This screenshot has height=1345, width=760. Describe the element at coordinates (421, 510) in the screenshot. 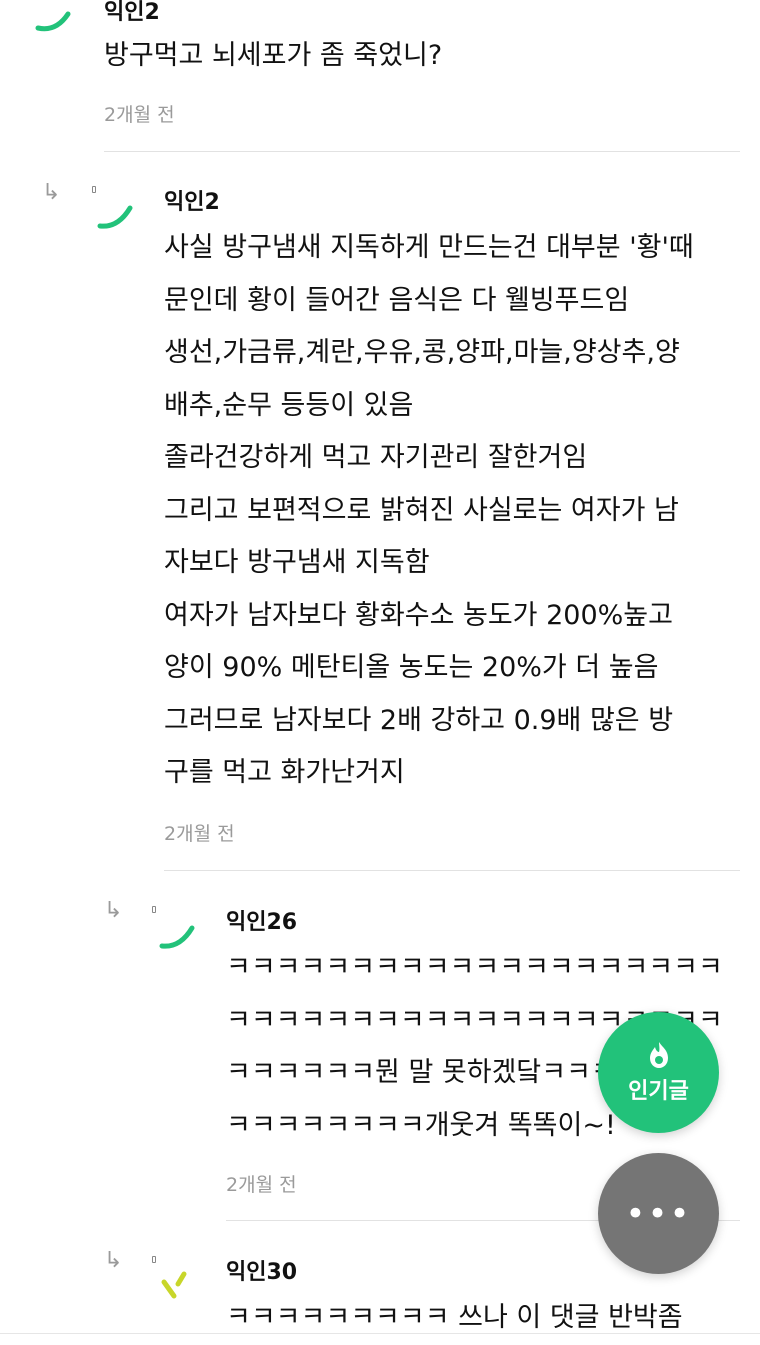

I see `comment-line: 그리고 보편적으로 밝혀진 사실로는 여자가 남` at that location.